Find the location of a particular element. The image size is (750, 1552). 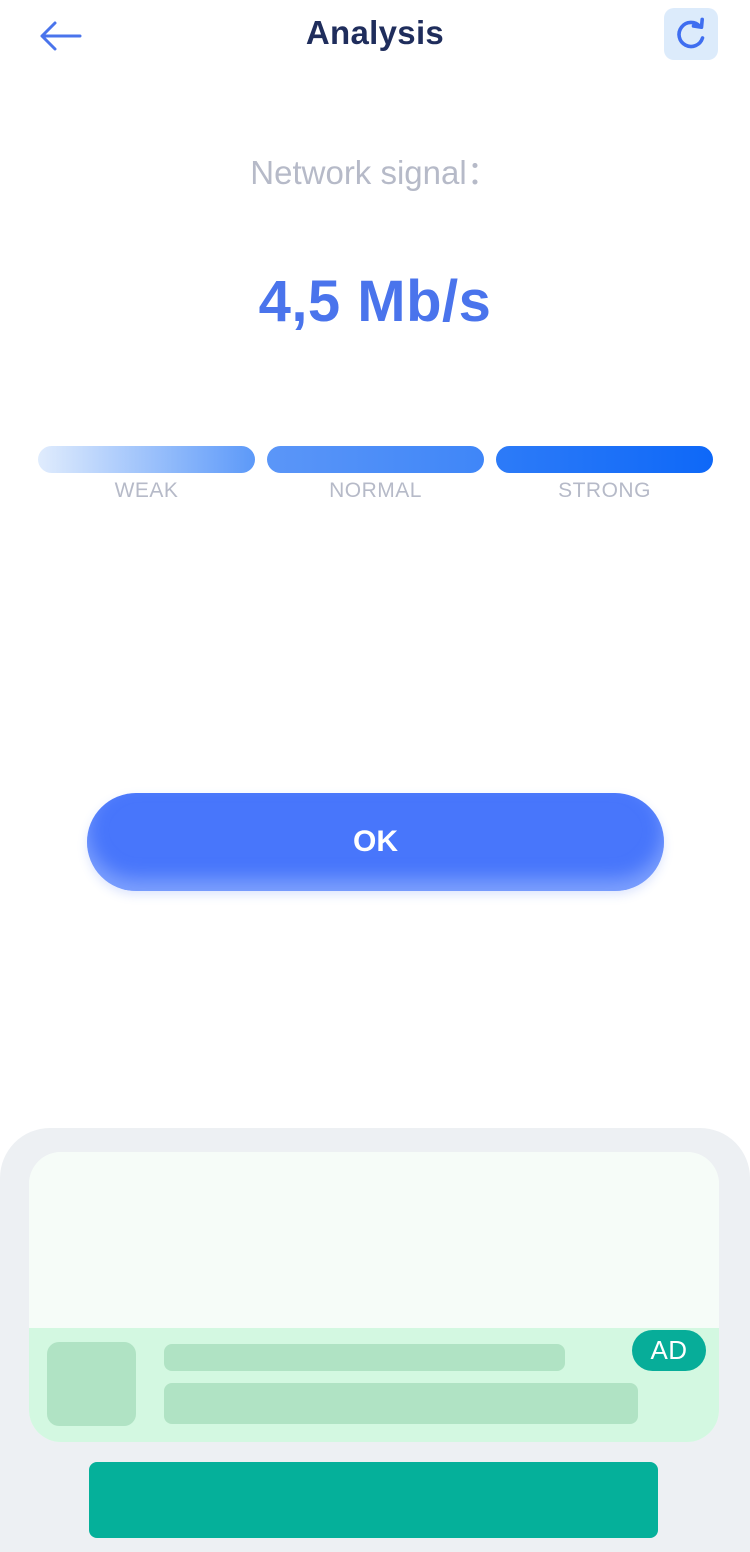

level-bar-weak is located at coordinates (146, 459).